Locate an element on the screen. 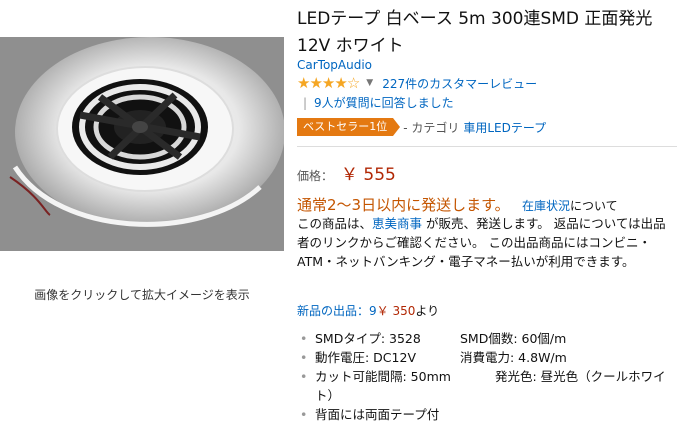 Image resolution: width=682 pixels, height=427 pixels. price-value: ￥ 555 is located at coordinates (368, 175).